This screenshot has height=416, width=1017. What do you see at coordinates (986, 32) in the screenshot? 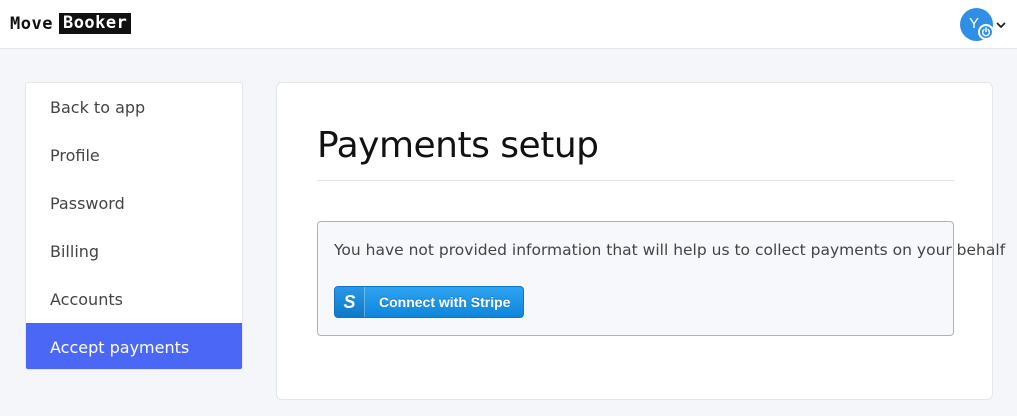
I see `power-icon` at bounding box center [986, 32].